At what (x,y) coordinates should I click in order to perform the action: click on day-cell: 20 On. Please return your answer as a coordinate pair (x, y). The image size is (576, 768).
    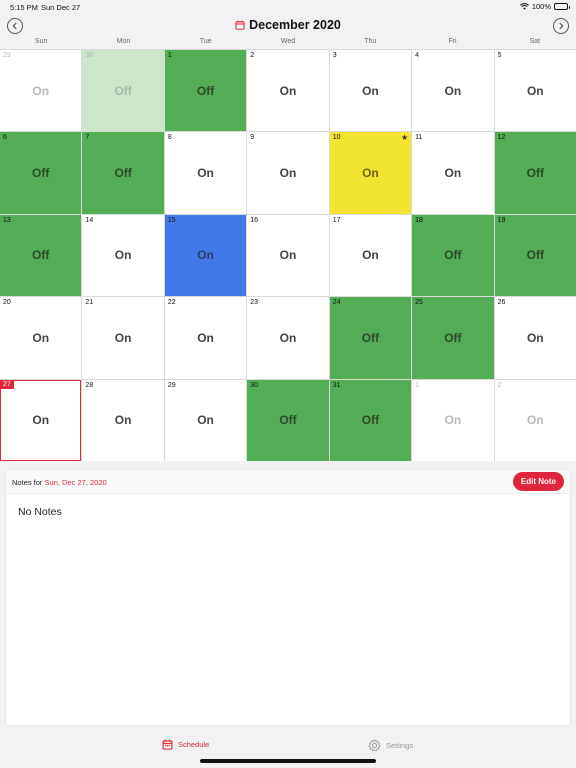
    Looking at the image, I should click on (41, 338).